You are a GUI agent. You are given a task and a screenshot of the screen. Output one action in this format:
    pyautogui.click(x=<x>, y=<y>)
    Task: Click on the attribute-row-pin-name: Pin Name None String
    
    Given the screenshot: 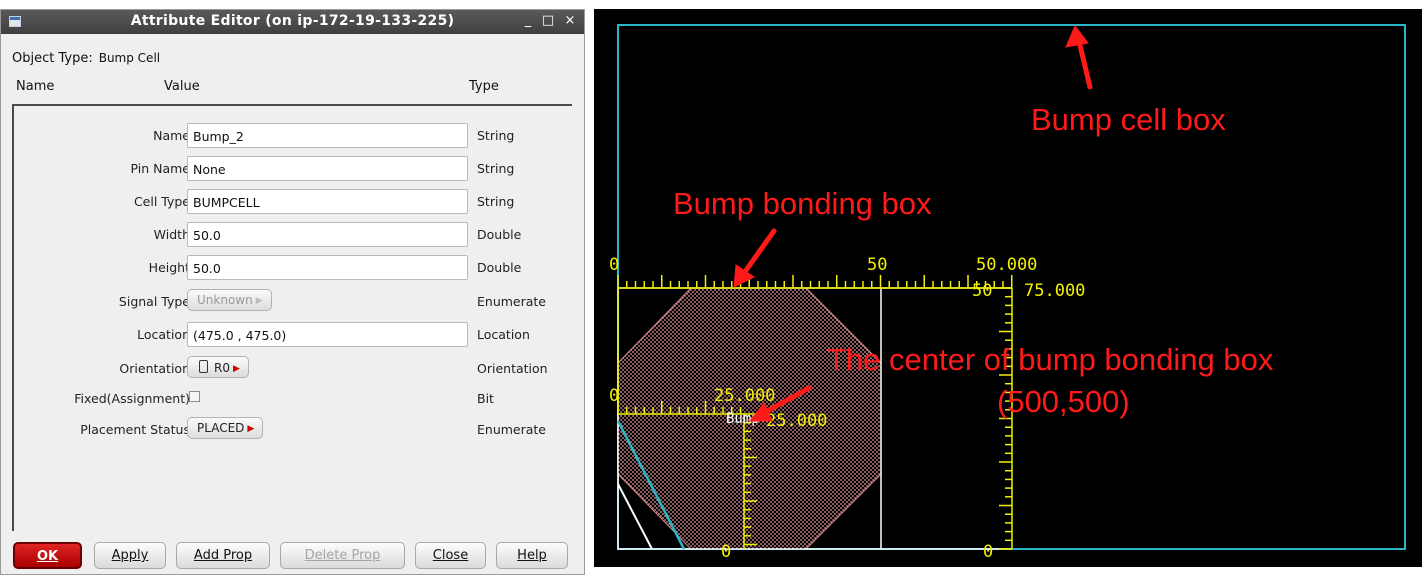 What is the action you would take?
    pyautogui.click(x=294, y=169)
    